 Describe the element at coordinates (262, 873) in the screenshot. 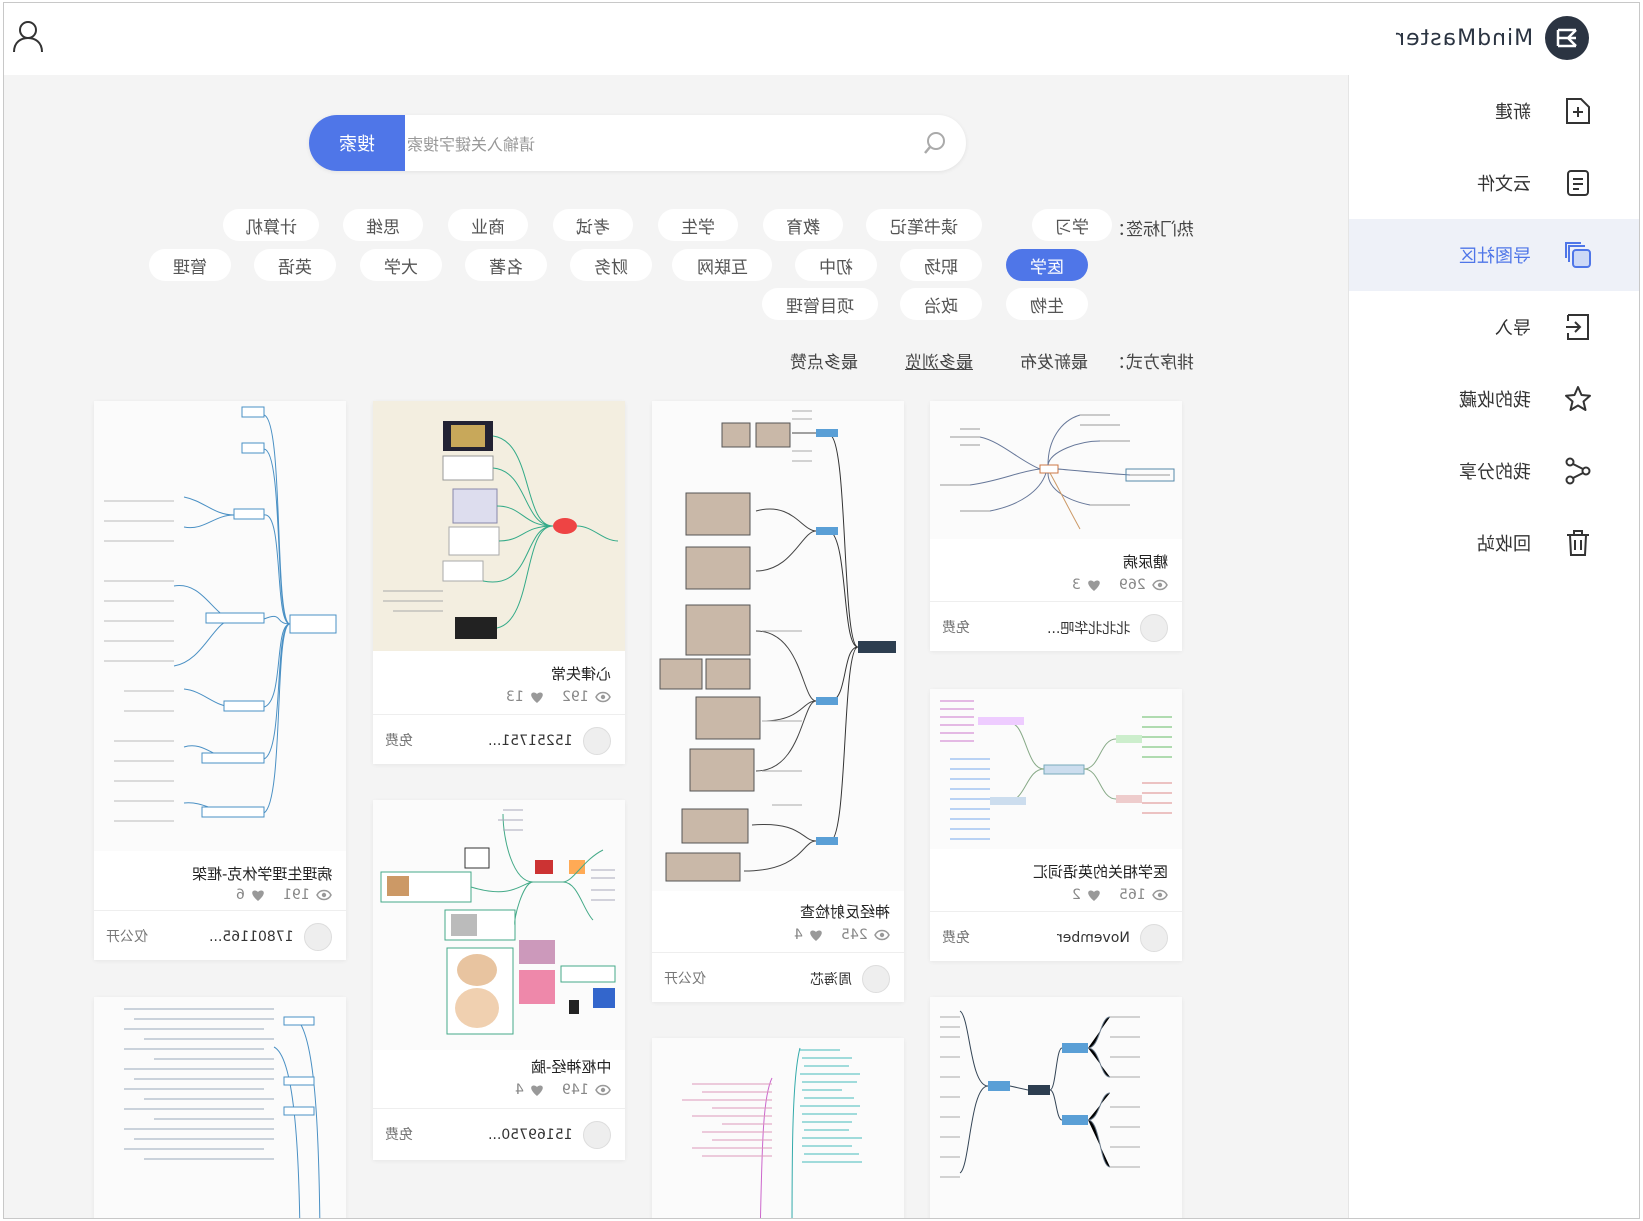

I see `card-title: 病理生理学休克-框架` at that location.